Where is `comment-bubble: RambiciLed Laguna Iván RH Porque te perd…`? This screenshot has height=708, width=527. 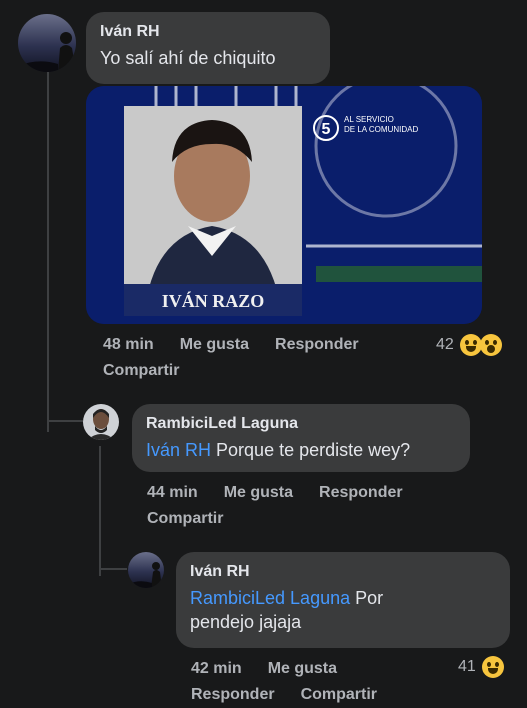 comment-bubble: RambiciLed Laguna Iván RH Porque te perd… is located at coordinates (301, 438).